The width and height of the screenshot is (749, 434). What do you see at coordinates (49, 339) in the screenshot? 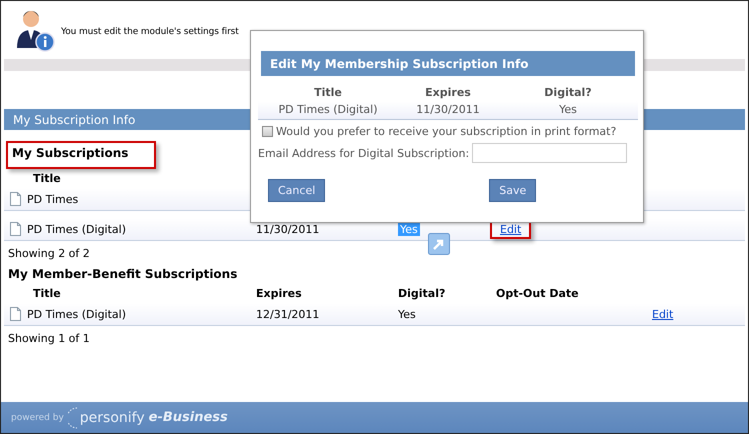
I see `row-count: Showing 1 of 1` at bounding box center [49, 339].